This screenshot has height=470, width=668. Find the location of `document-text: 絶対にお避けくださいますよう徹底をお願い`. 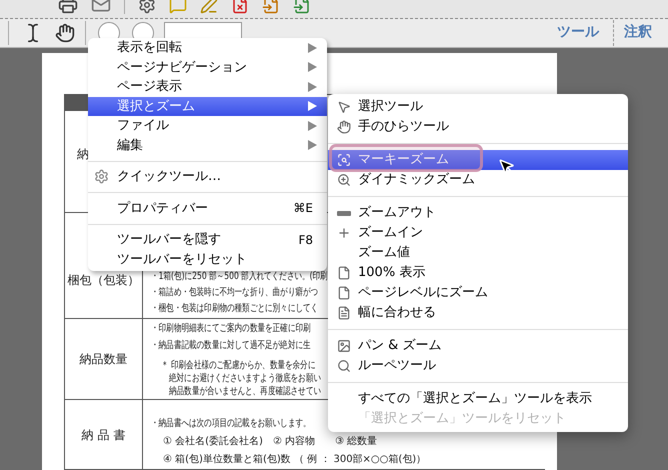

document-text: 絶対にお避けくださいますよう徹底をお願い is located at coordinates (245, 378).